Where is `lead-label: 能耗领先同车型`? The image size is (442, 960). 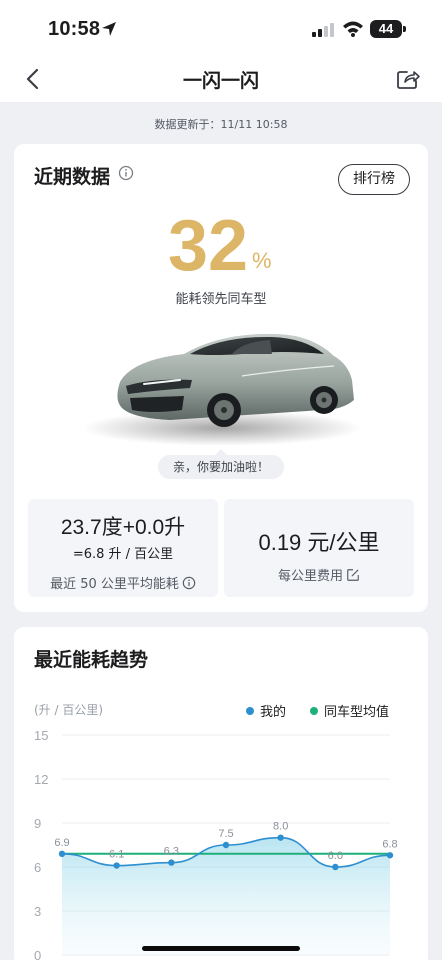
lead-label: 能耗领先同车型 is located at coordinates (221, 299).